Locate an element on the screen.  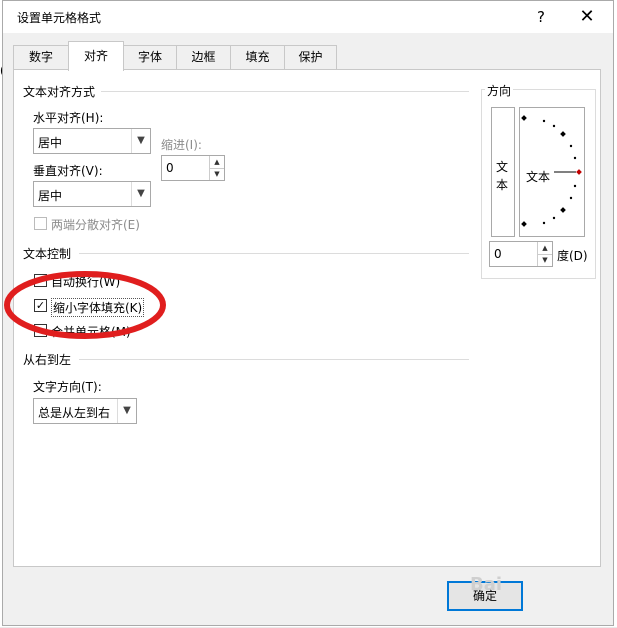
vertical-align-value: 居中 is located at coordinates (50, 196).